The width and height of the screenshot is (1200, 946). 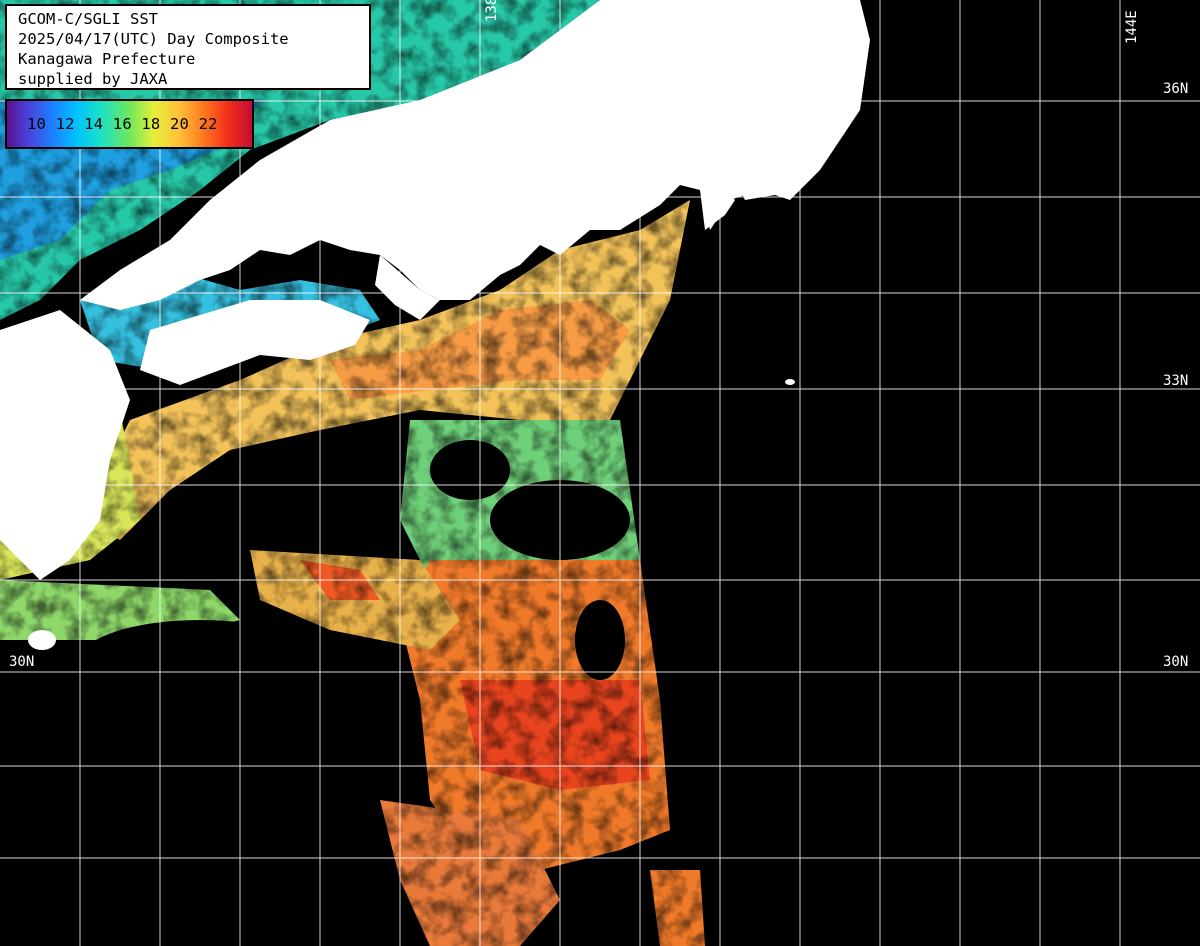 I want to click on lat-label-30n-left: 30N, so click(x=22, y=662).